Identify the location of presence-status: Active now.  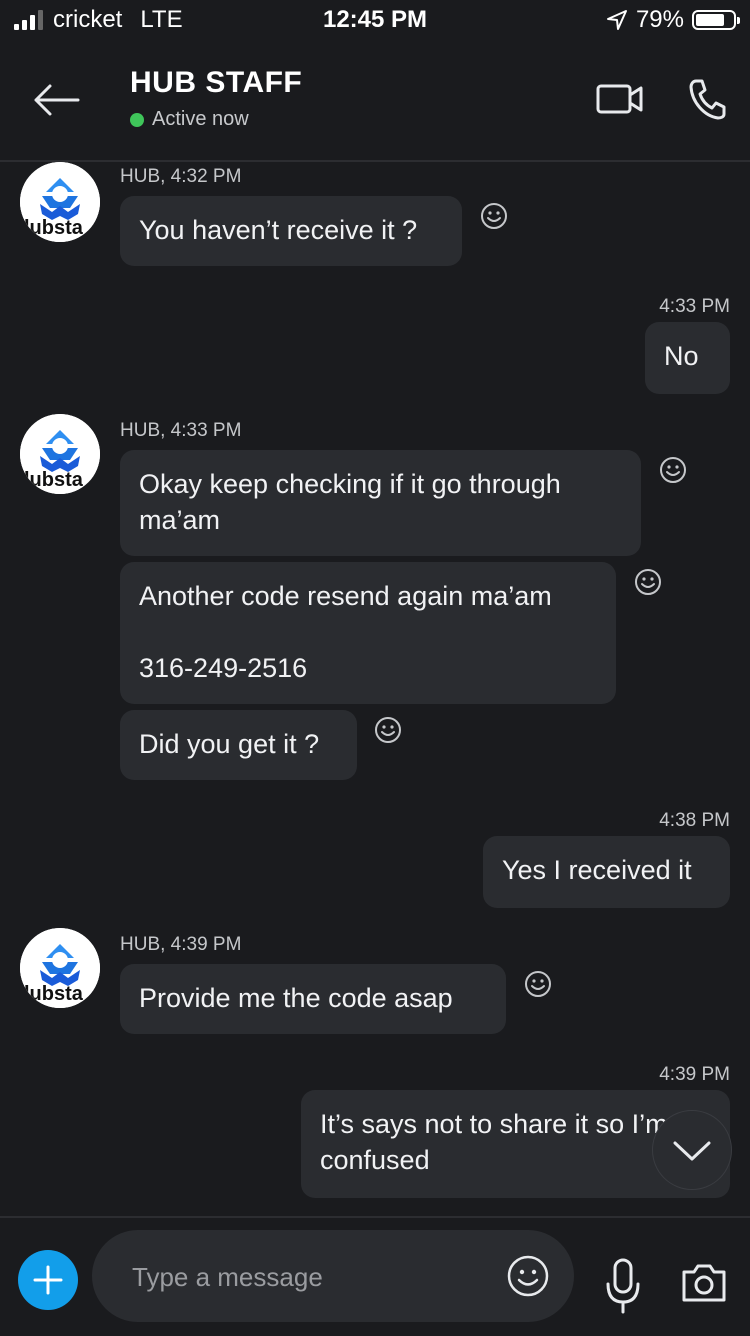
(189, 119).